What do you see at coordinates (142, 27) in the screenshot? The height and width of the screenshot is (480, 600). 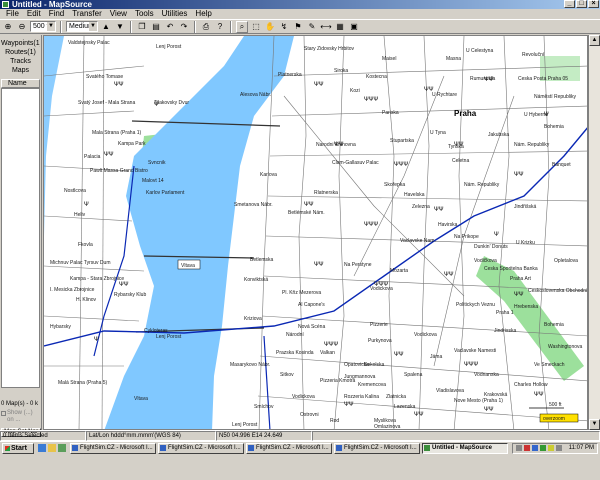 I see `copy-icon: ❐` at bounding box center [142, 27].